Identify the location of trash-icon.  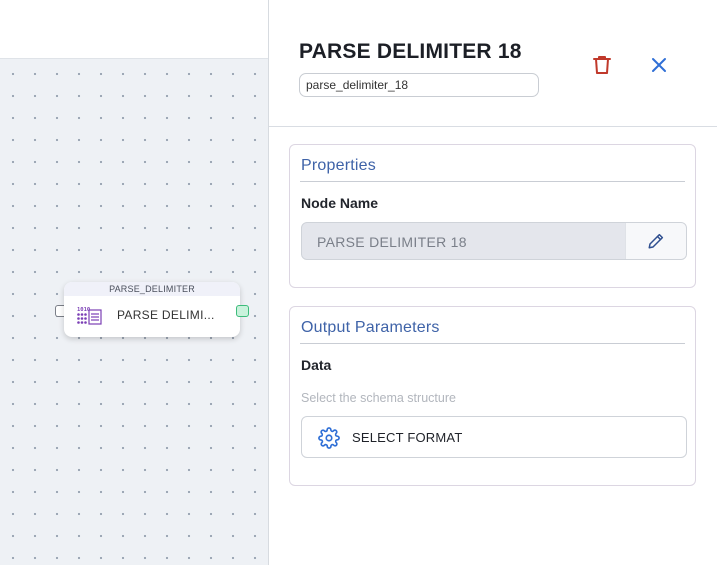
(602, 65).